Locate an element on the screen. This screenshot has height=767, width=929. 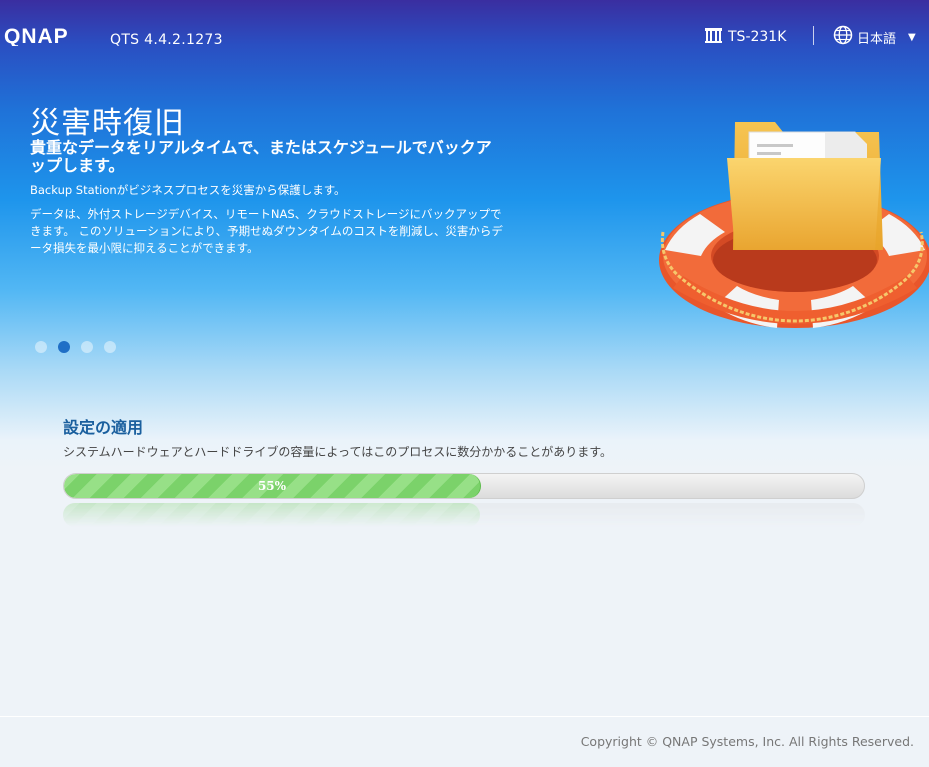
globe-icon is located at coordinates (845, 37).